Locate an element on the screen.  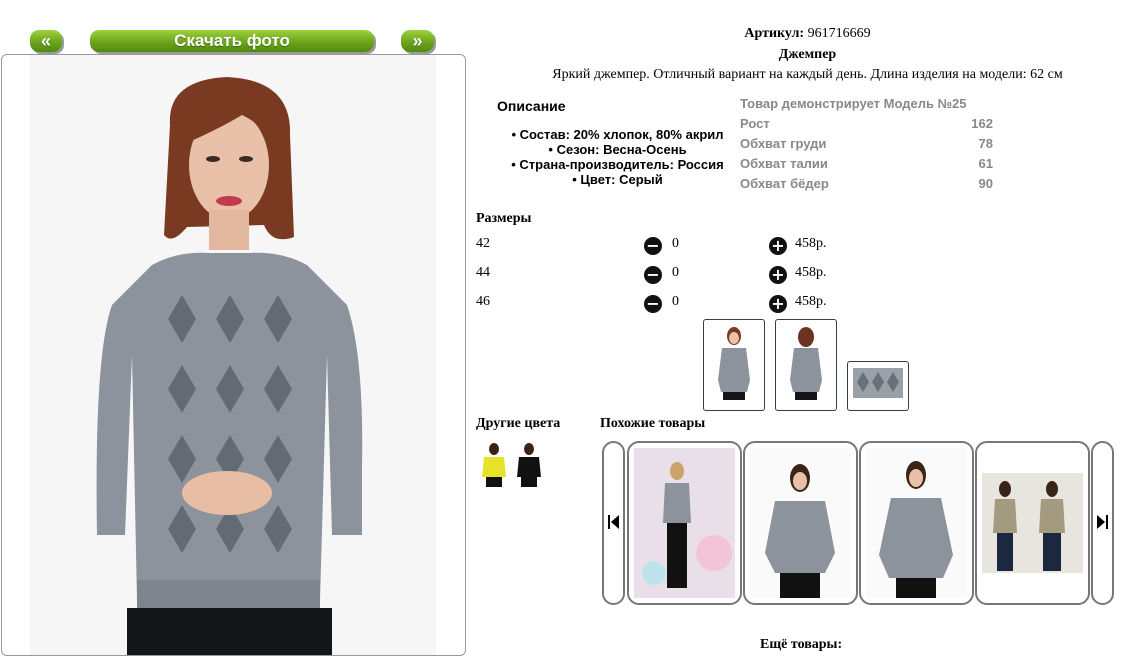
size-row: 42 − 0 + 458р. is located at coordinates (676, 246).